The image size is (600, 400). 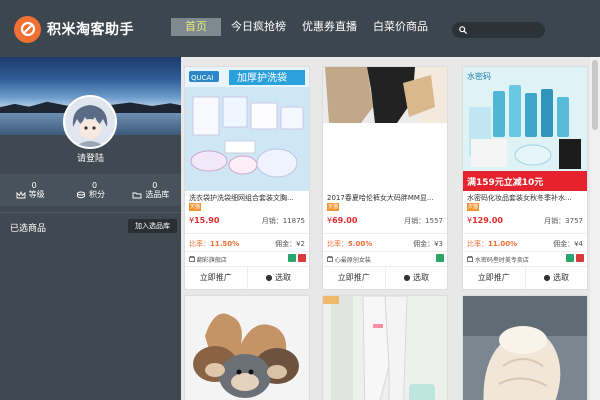 I want to click on top-bar: 积米淘客助手 首页 今日疯抢榜 优惠券直播 白菜价商品, so click(x=300, y=28).